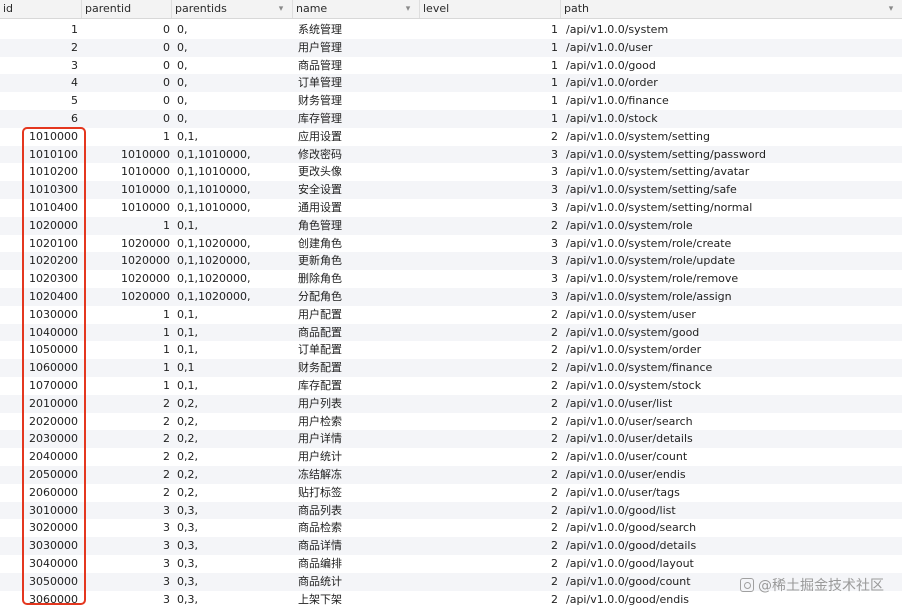 The width and height of the screenshot is (902, 611). What do you see at coordinates (733, 511) in the screenshot?
I see `cell-path: /api/v1.0.0/good/list` at bounding box center [733, 511].